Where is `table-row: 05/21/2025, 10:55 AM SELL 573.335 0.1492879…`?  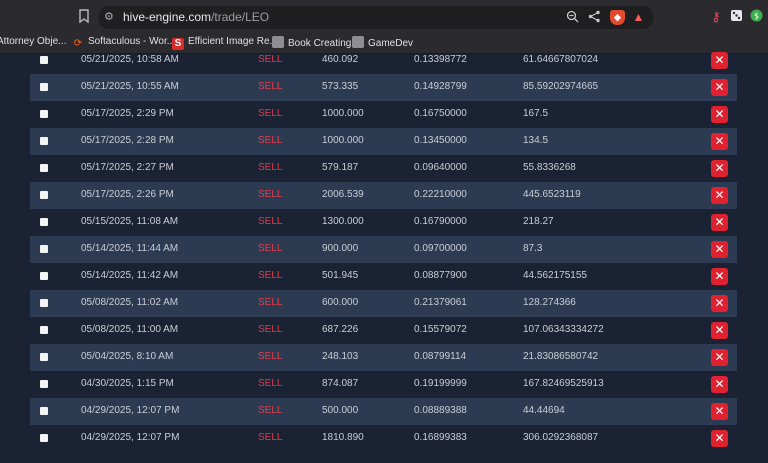 table-row: 05/21/2025, 10:55 AM SELL 573.335 0.1492879… is located at coordinates (383, 87).